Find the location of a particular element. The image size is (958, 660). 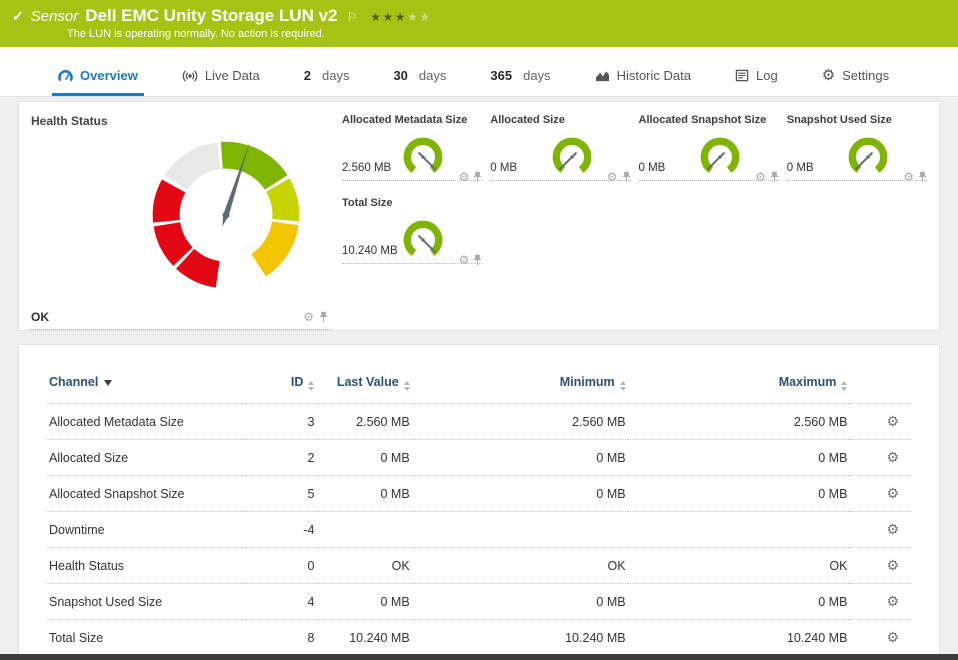

tab-label: Historic Data is located at coordinates (653, 75).